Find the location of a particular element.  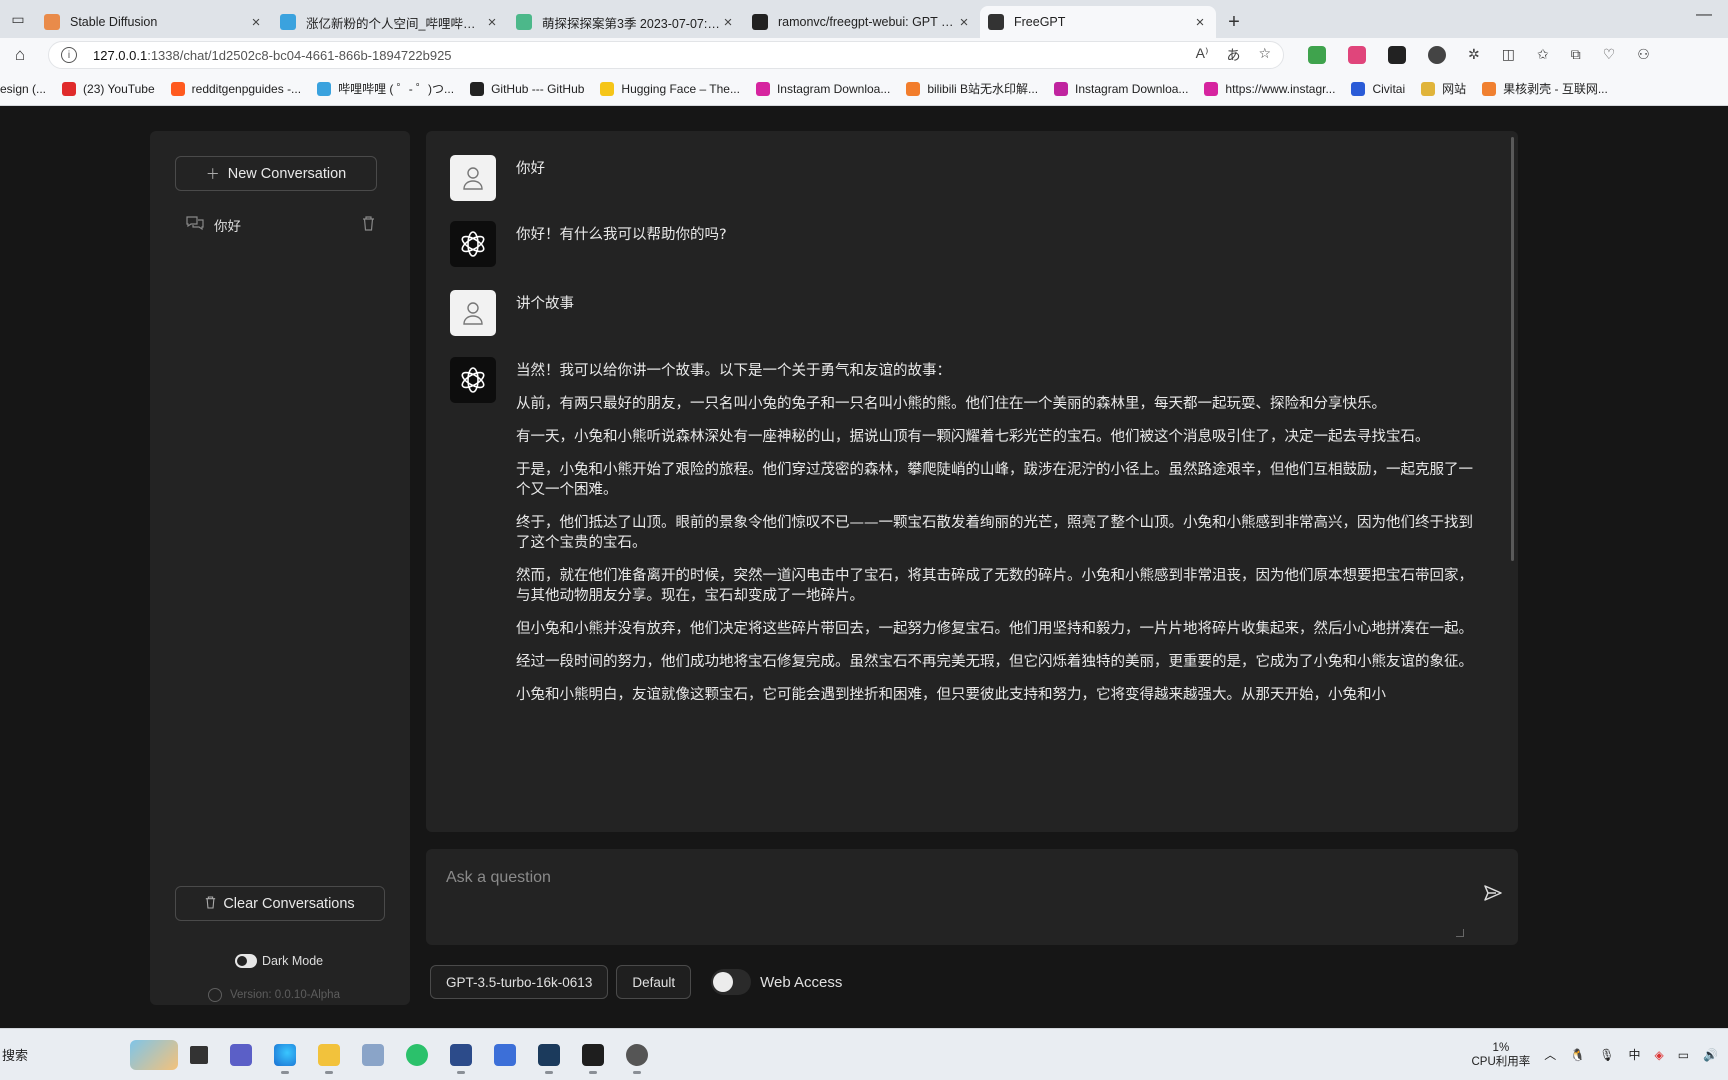

site-info-icon: i is located at coordinates (69, 55).